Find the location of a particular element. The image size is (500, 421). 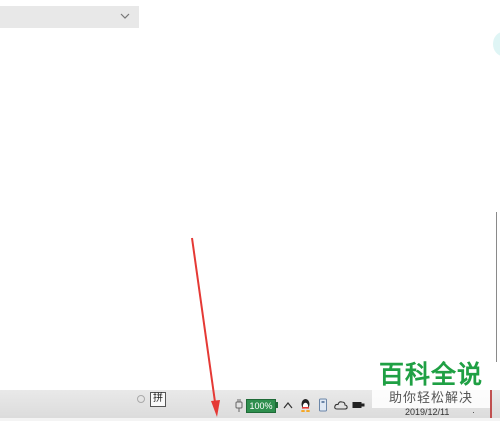

scrollbar is located at coordinates (496, 287).